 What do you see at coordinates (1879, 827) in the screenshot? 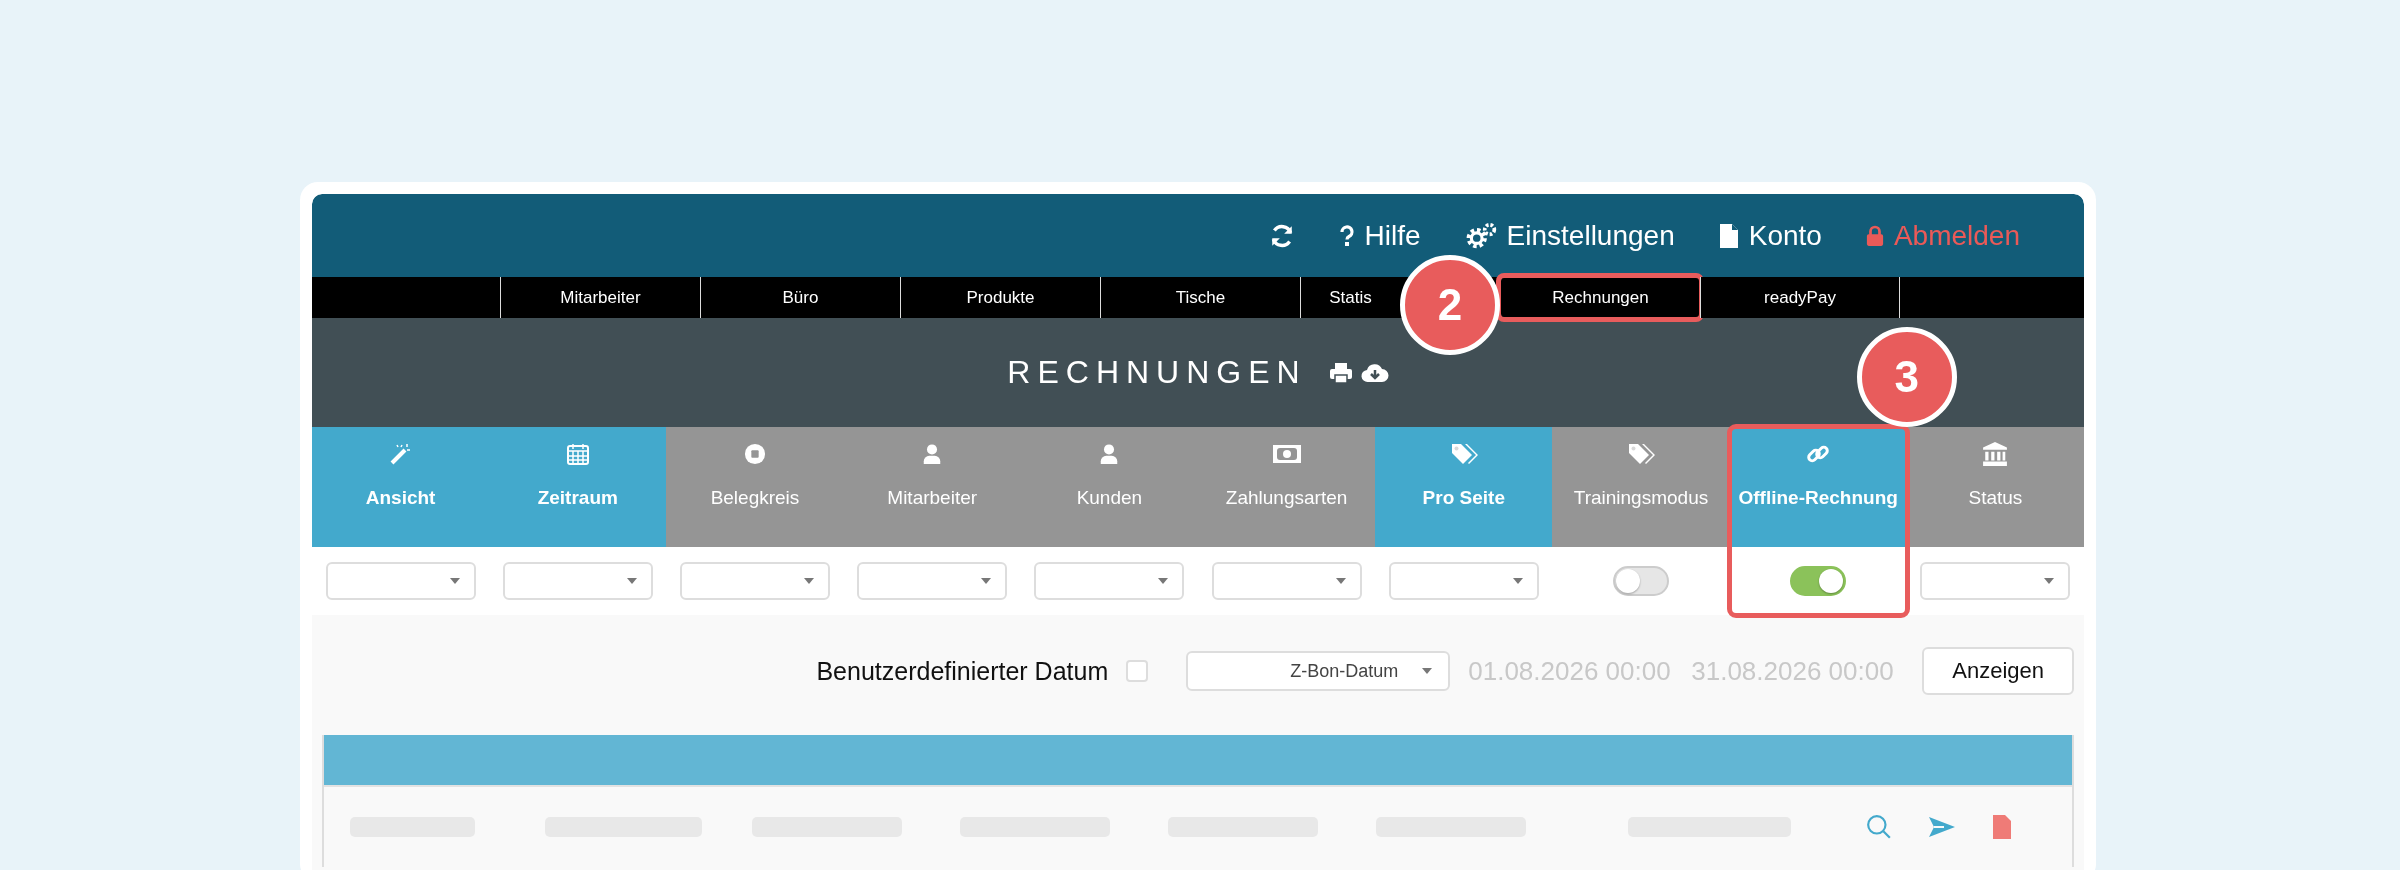
I see `search-icon` at bounding box center [1879, 827].